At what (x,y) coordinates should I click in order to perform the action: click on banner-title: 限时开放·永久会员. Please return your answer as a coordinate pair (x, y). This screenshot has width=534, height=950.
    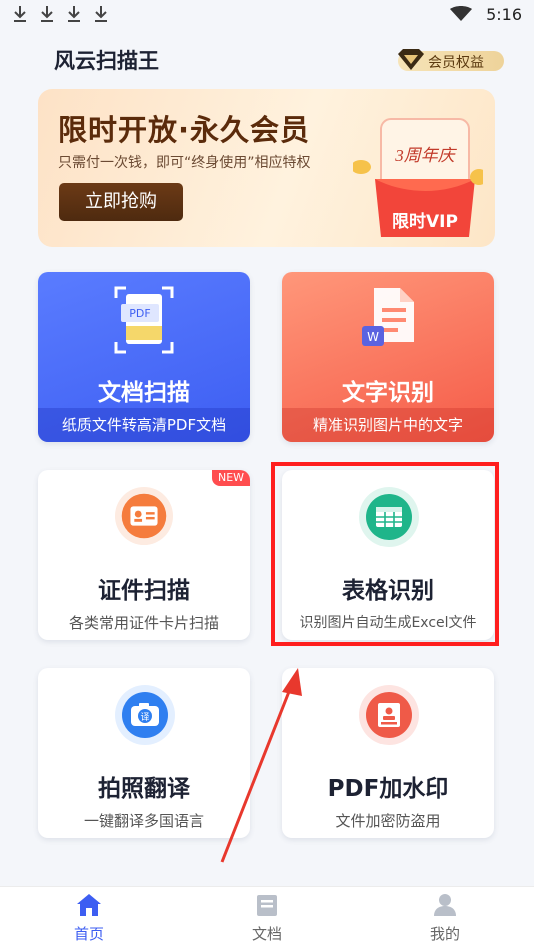
    Looking at the image, I should click on (184, 130).